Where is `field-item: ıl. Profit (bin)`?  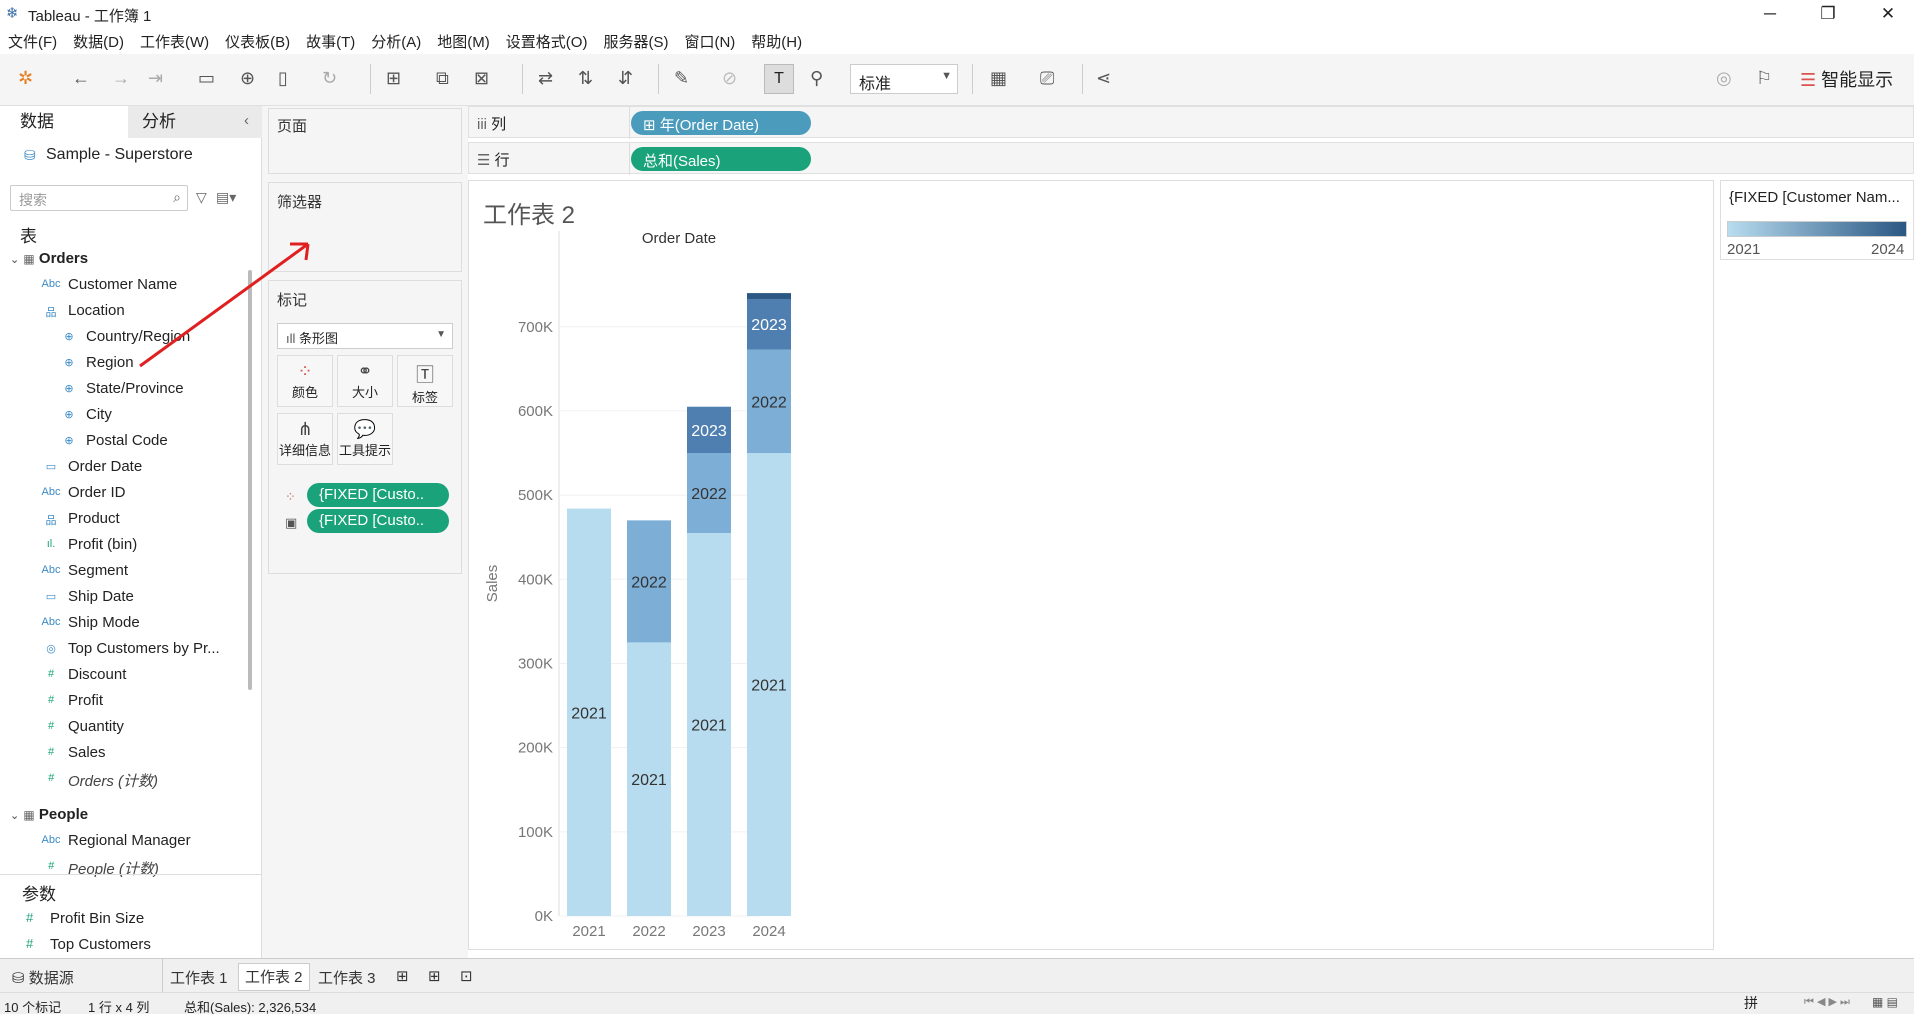 field-item: ıl. Profit (bin) is located at coordinates (92, 544).